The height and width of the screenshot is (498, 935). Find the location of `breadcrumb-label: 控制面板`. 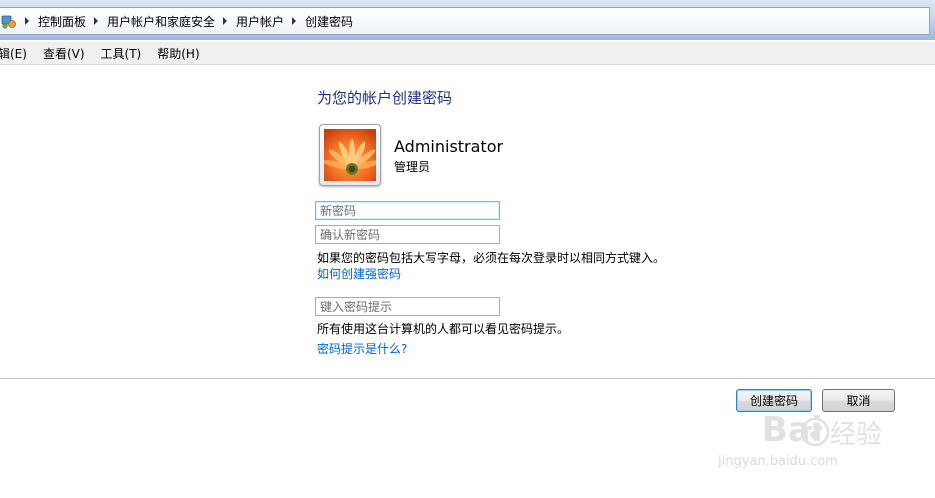

breadcrumb-label: 控制面板 is located at coordinates (62, 21).